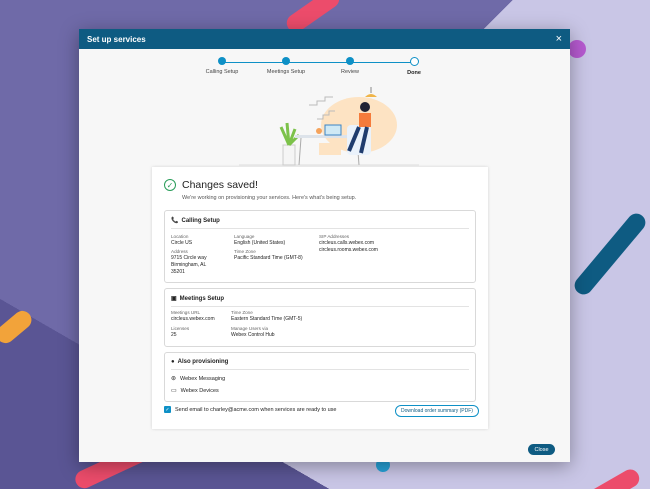 The image size is (650, 489). Describe the element at coordinates (182, 240) in the screenshot. I see `location-field: Location Circle US` at that location.